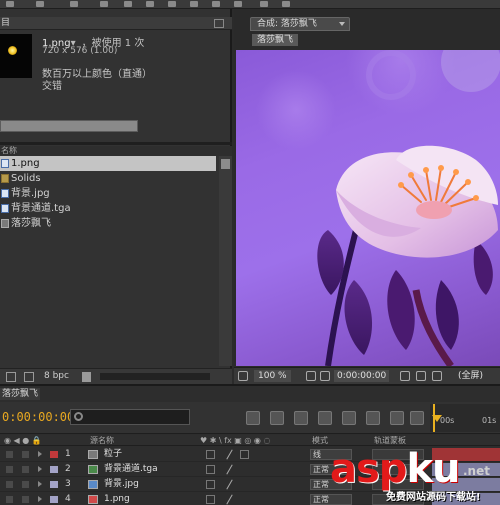  Describe the element at coordinates (10, 4) in the screenshot. I see `selection-tool-icon` at that location.